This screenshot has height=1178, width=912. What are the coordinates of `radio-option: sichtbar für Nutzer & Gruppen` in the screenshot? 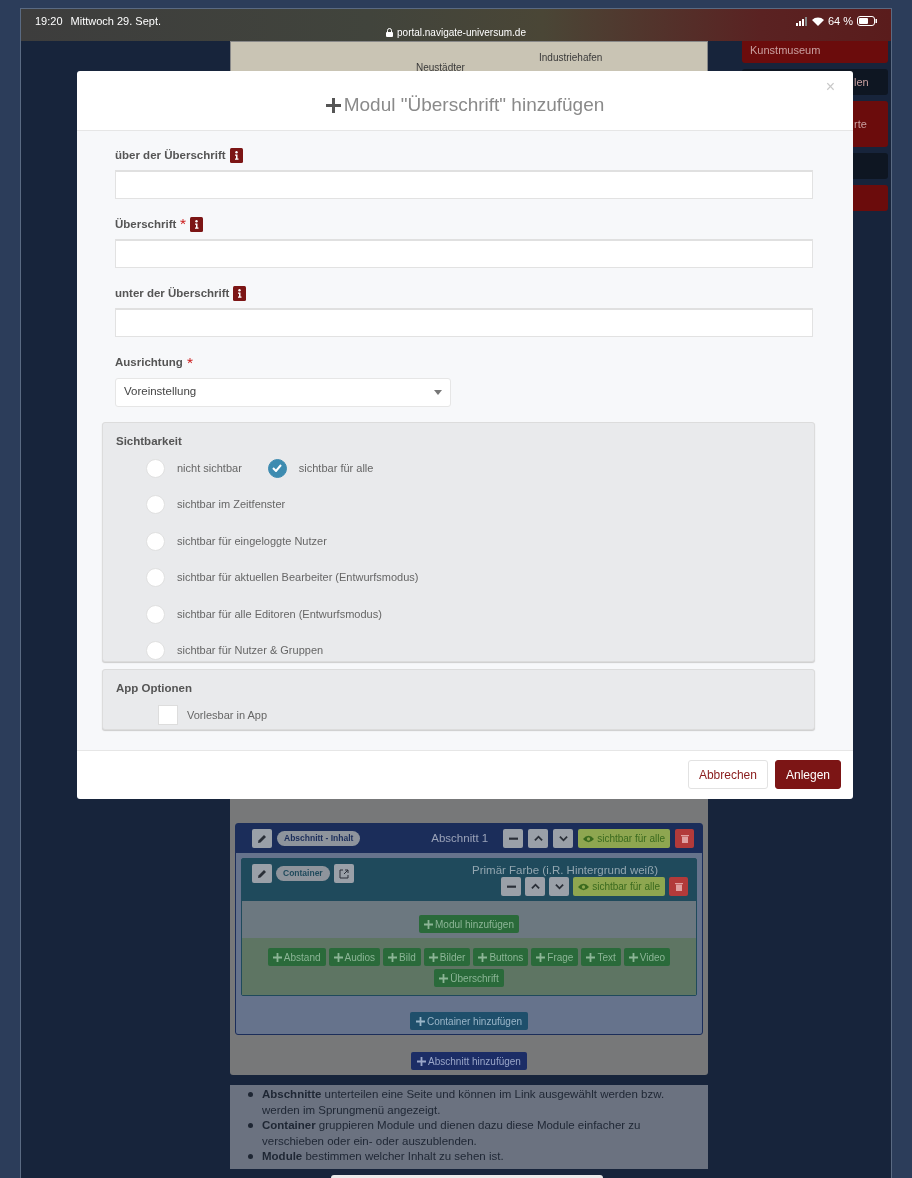 It's located at (235, 650).